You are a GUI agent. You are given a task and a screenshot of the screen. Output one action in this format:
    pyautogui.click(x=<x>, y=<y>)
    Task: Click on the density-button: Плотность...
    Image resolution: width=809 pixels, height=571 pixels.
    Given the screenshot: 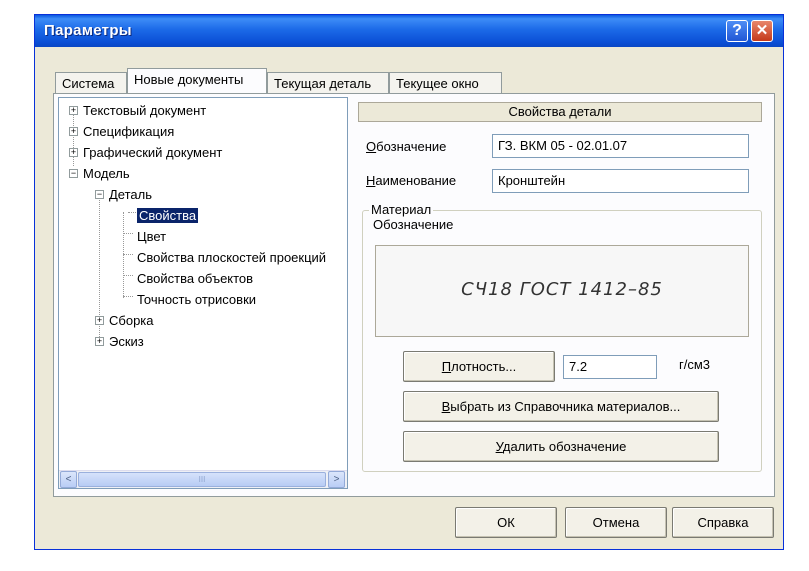 What is the action you would take?
    pyautogui.click(x=479, y=366)
    